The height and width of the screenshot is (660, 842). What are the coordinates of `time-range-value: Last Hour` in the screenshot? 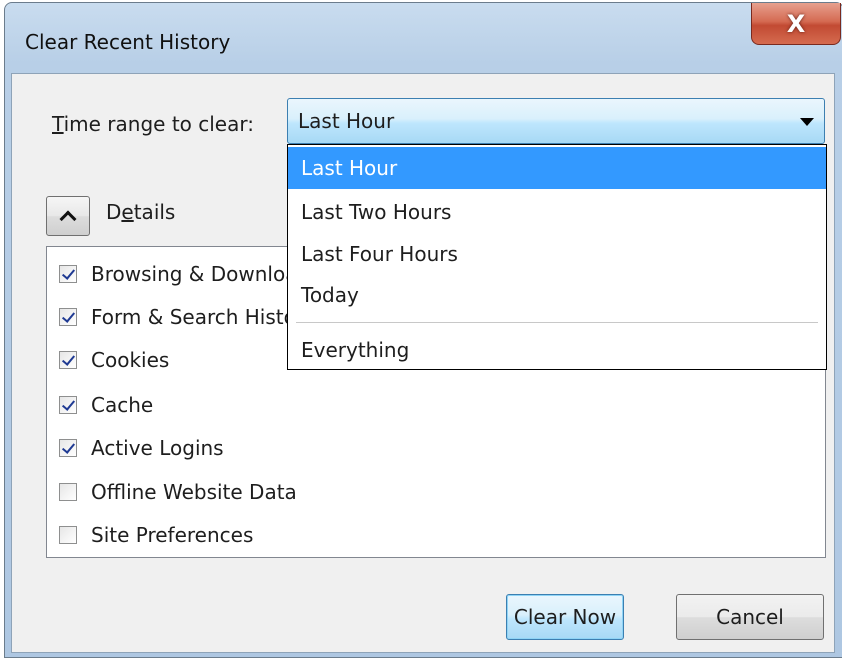 It's located at (346, 121).